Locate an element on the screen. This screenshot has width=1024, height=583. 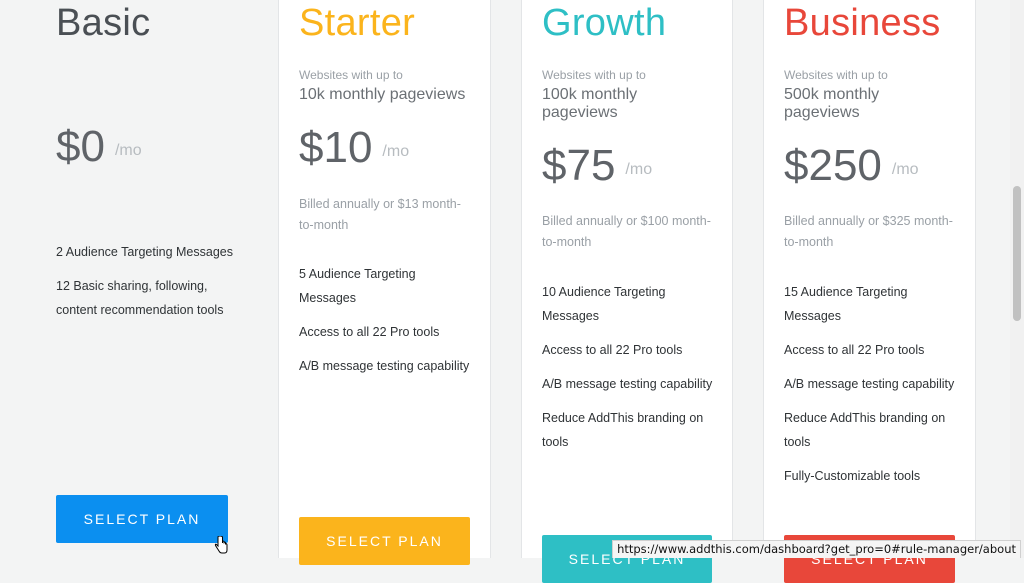
plan-price: $250/mo is located at coordinates (851, 166).